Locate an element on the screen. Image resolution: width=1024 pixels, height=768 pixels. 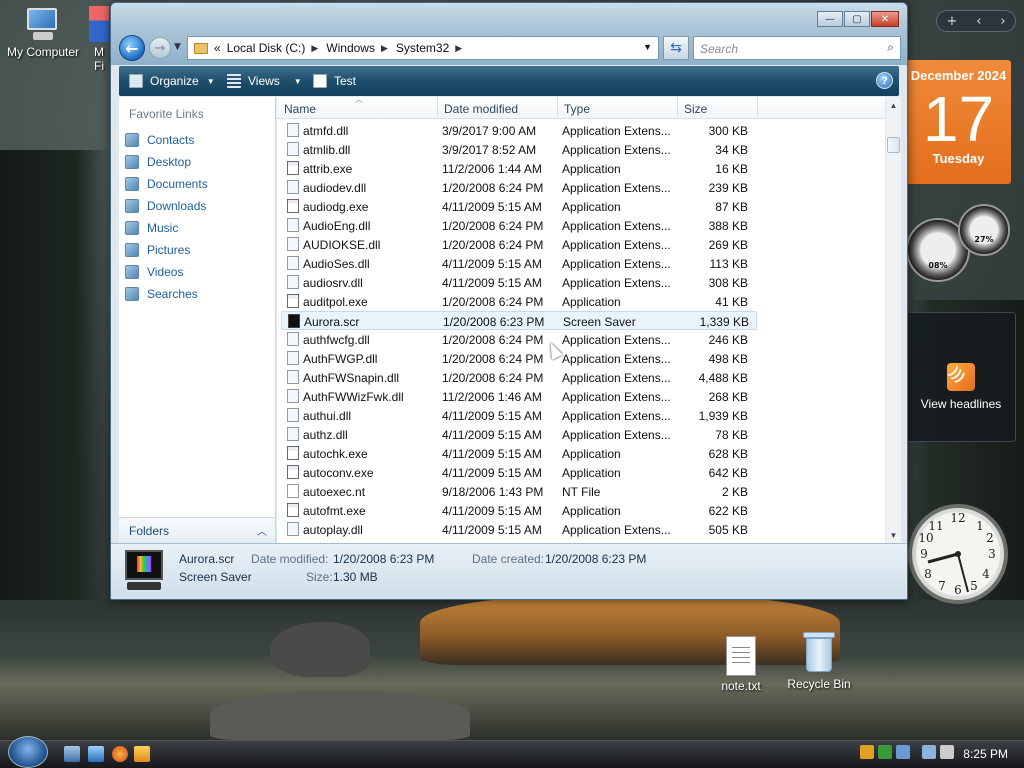
sidebar-controls: + ‹ › is located at coordinates (976, 21).